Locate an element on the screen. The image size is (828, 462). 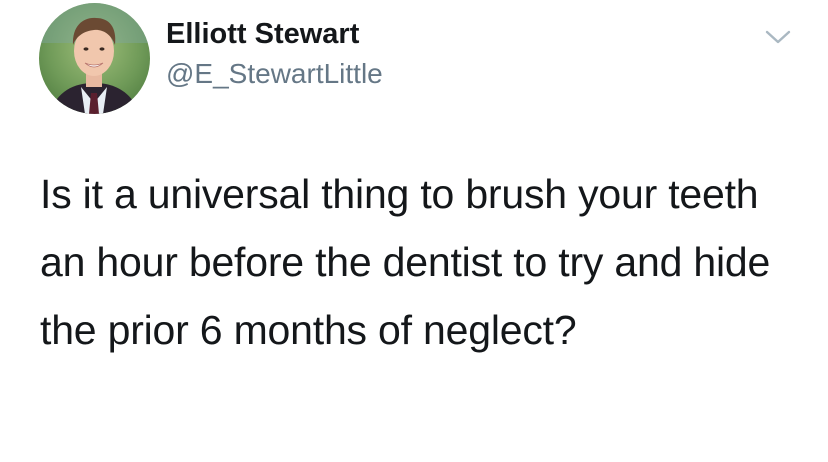
avatar is located at coordinates (94, 58).